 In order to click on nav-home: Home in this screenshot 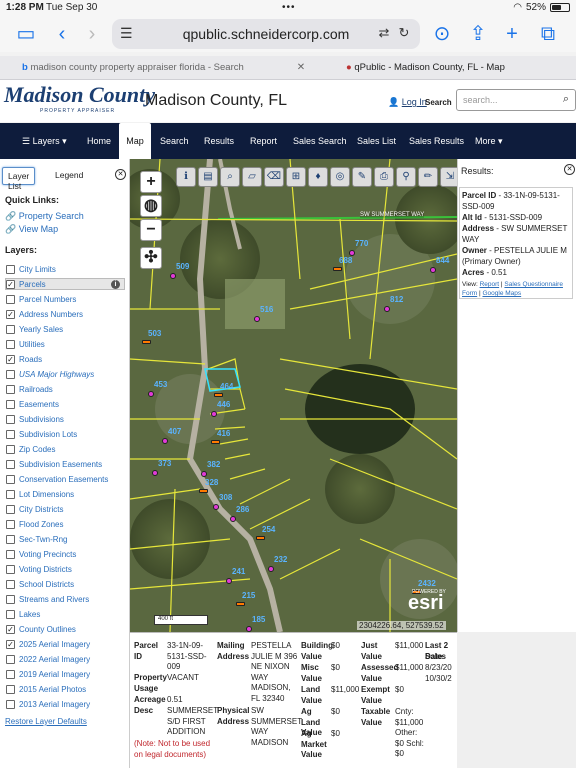, I will do `click(99, 141)`.